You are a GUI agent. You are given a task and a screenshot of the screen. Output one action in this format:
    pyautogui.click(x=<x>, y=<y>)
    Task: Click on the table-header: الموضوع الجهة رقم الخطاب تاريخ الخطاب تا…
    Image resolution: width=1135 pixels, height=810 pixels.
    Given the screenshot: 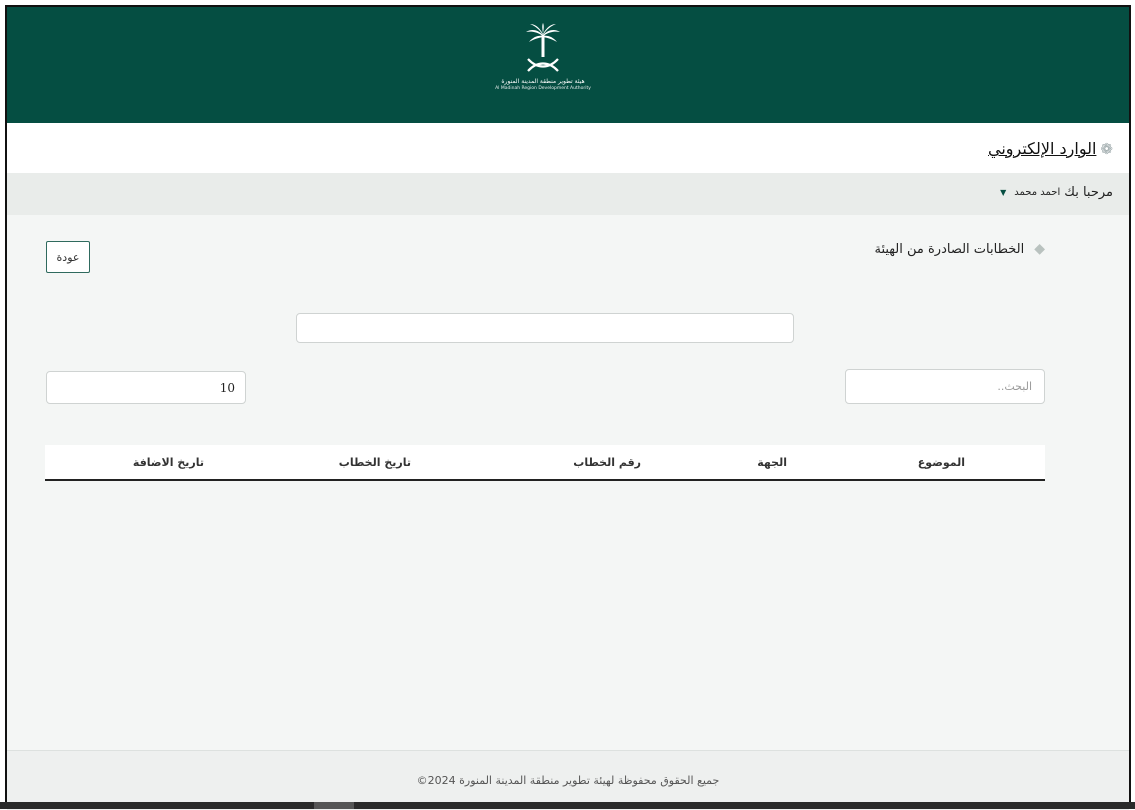 What is the action you would take?
    pyautogui.click(x=545, y=463)
    